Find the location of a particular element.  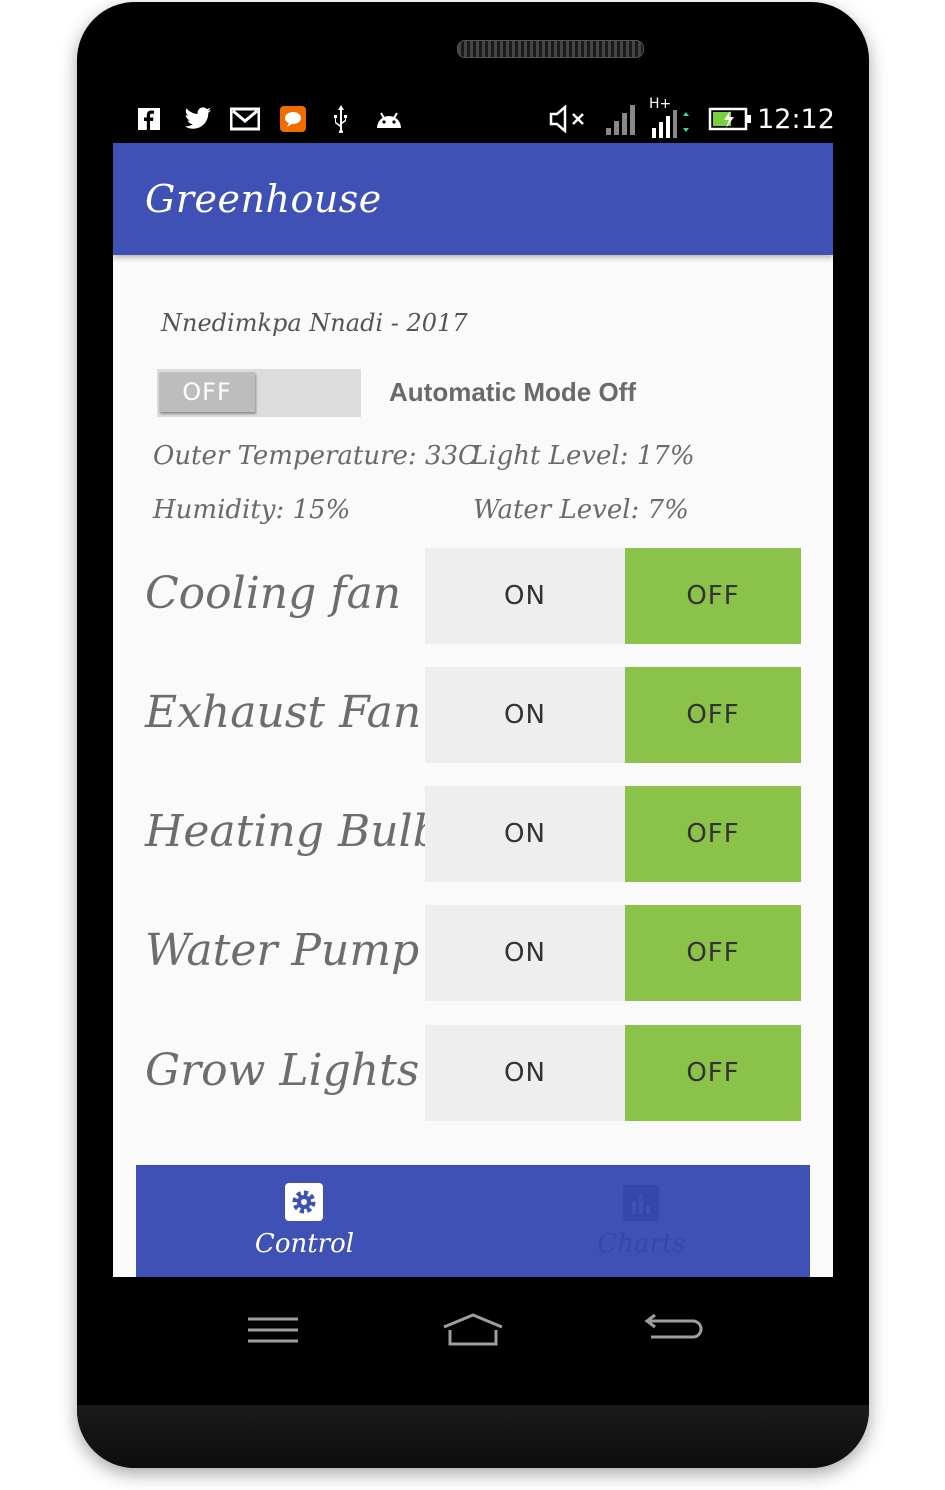

water-pump-off-button: OFF is located at coordinates (713, 953).